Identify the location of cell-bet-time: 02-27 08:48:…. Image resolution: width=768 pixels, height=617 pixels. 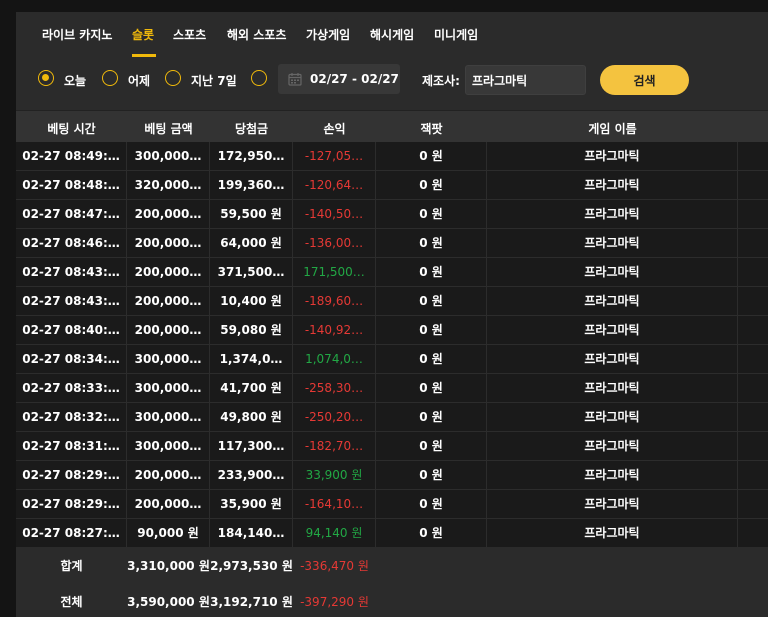
(71, 185).